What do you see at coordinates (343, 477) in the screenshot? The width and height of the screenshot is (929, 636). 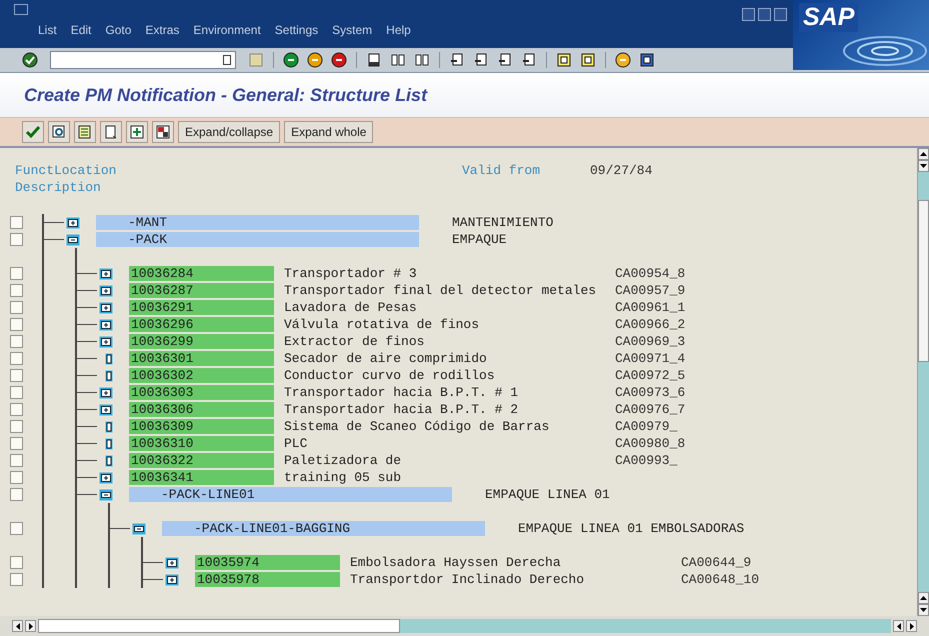 I see `description-text: training 05 sub` at bounding box center [343, 477].